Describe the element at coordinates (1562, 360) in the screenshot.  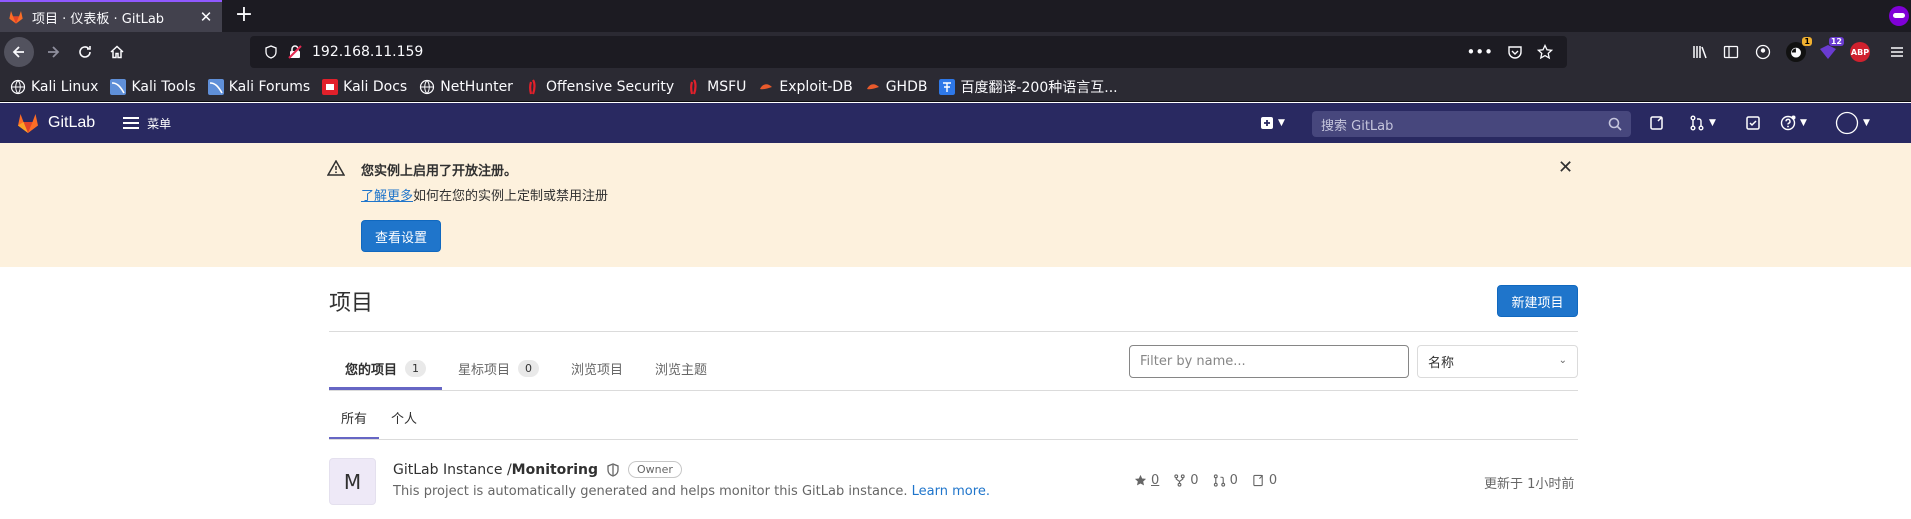
I see `chevron-down-icon: ⌄` at that location.